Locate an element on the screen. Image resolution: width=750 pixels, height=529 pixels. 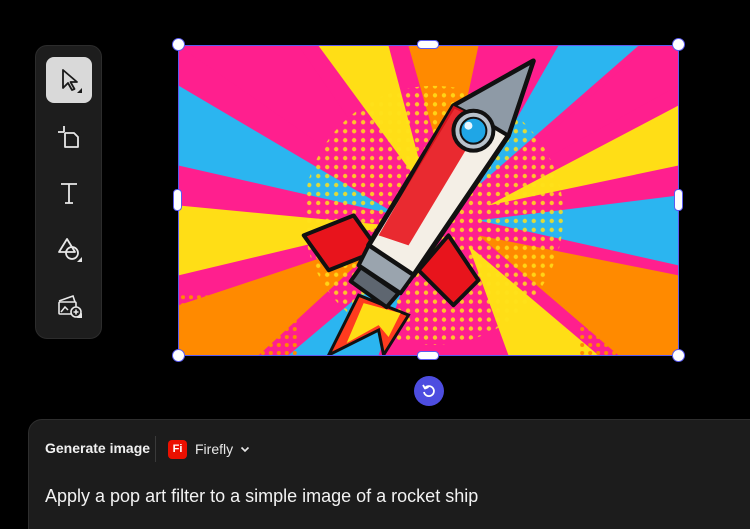
resize-handle-top-right is located at coordinates (678, 44).